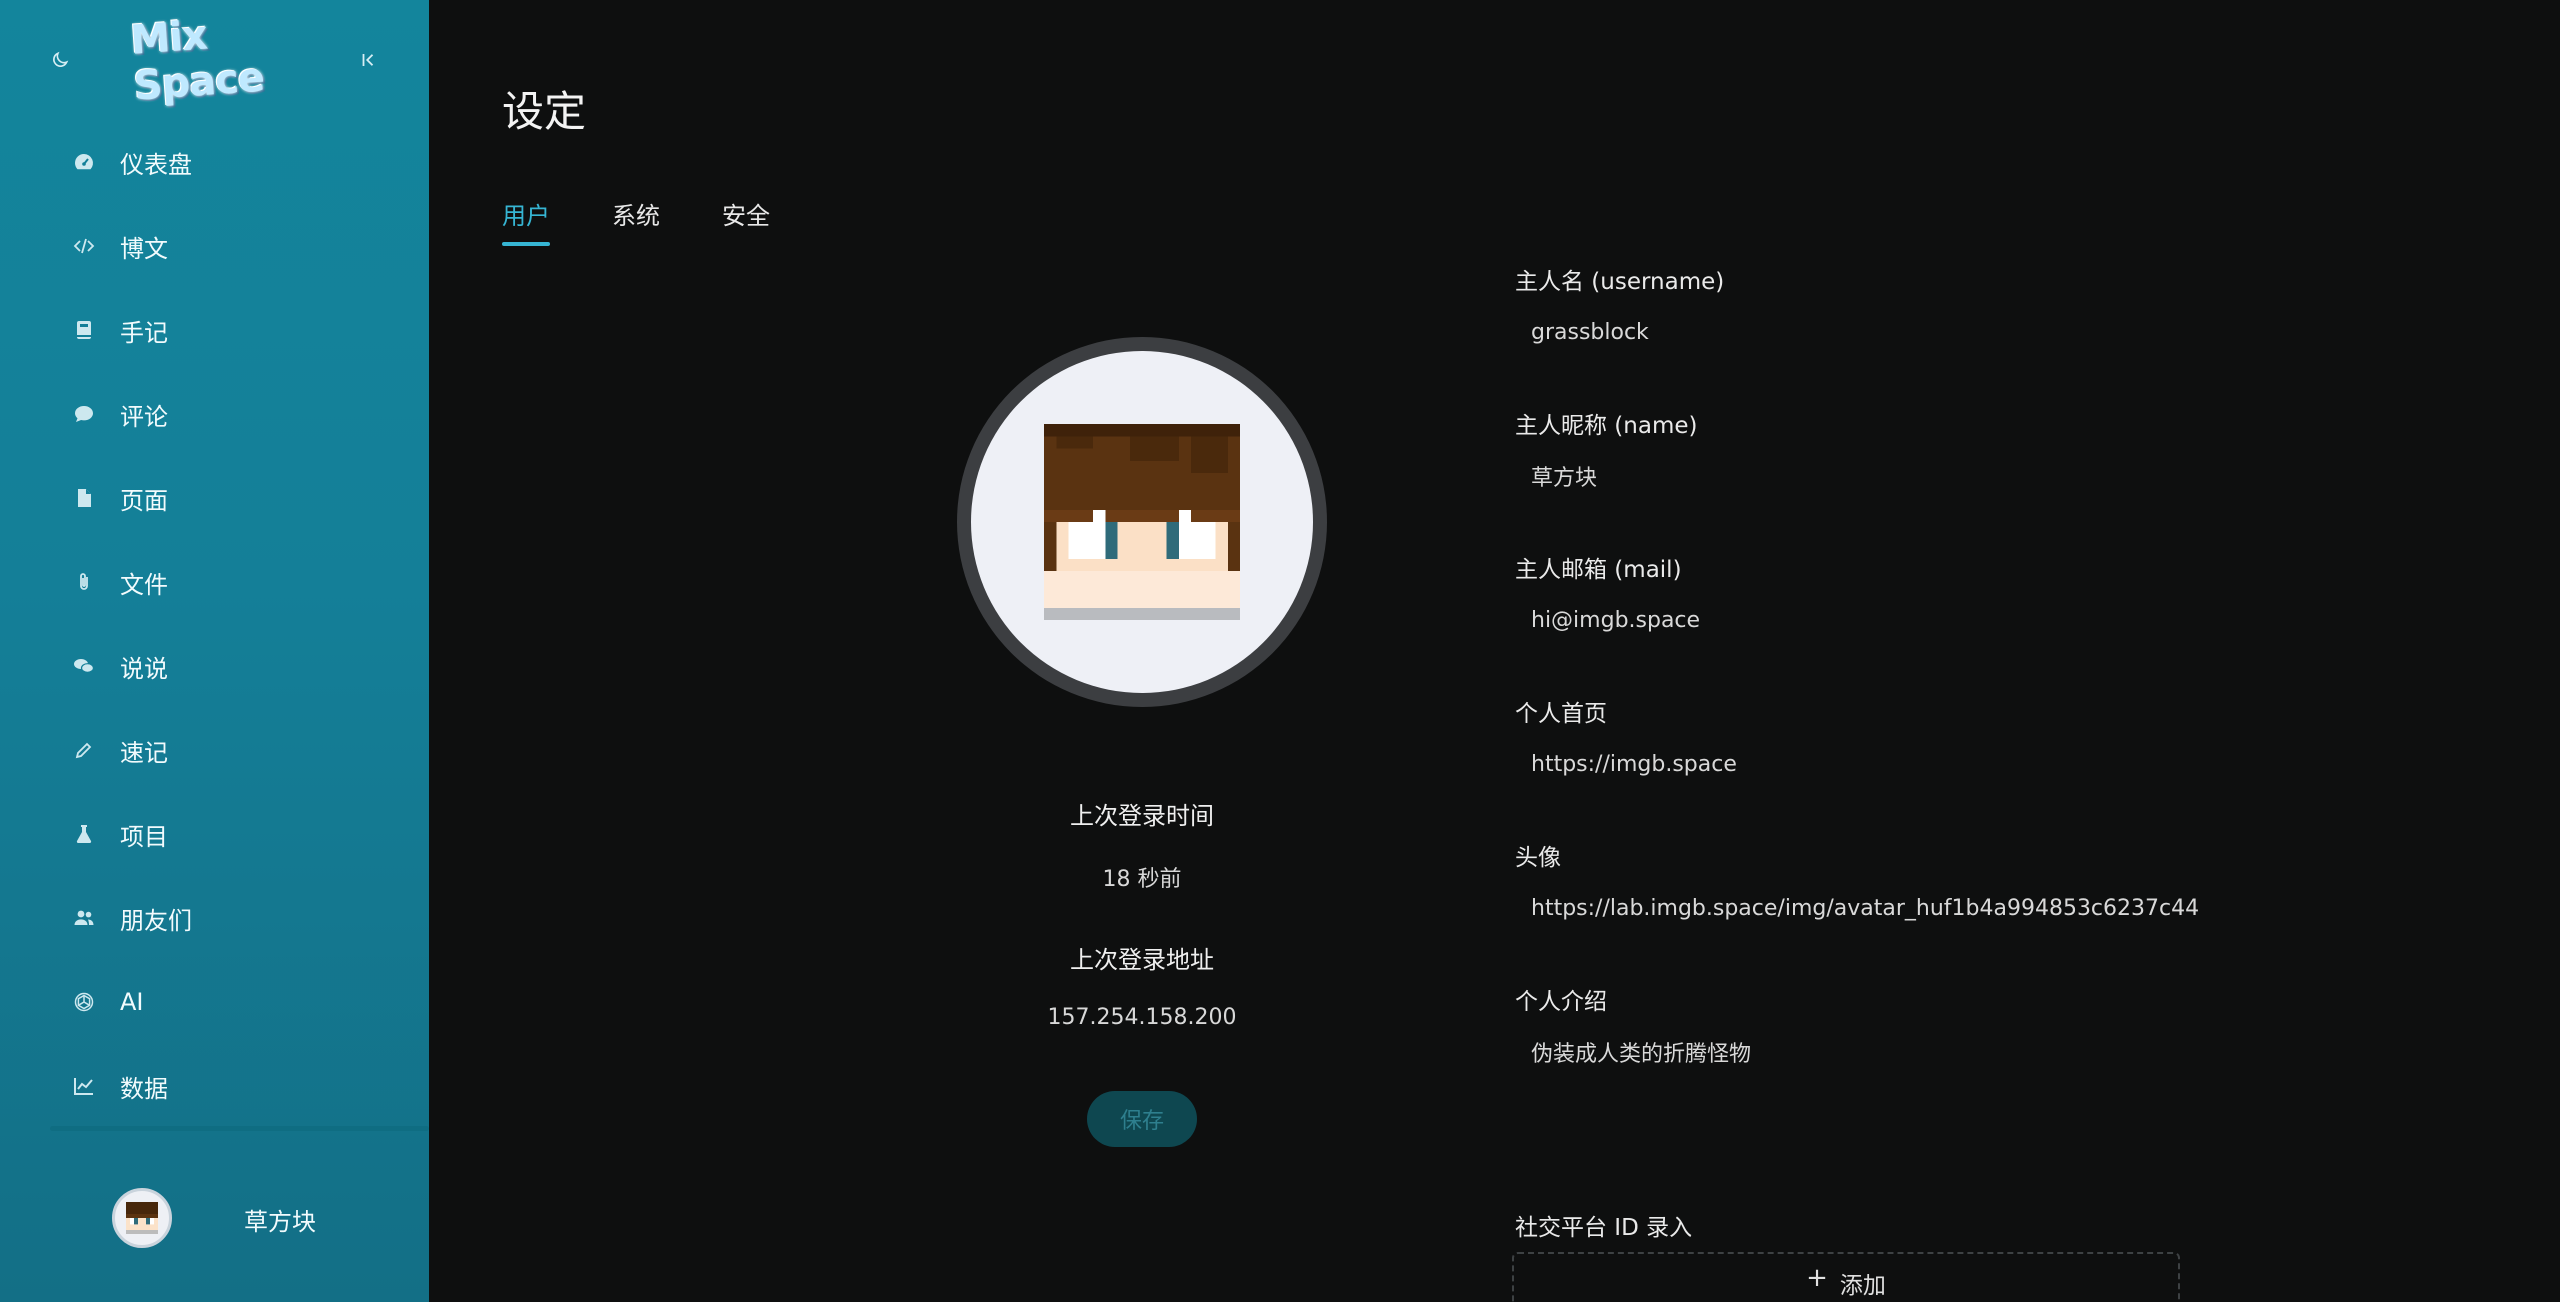 This screenshot has height=1302, width=2560. I want to click on last-login-time: 上次登录时间 18 秒前, so click(1142, 844).